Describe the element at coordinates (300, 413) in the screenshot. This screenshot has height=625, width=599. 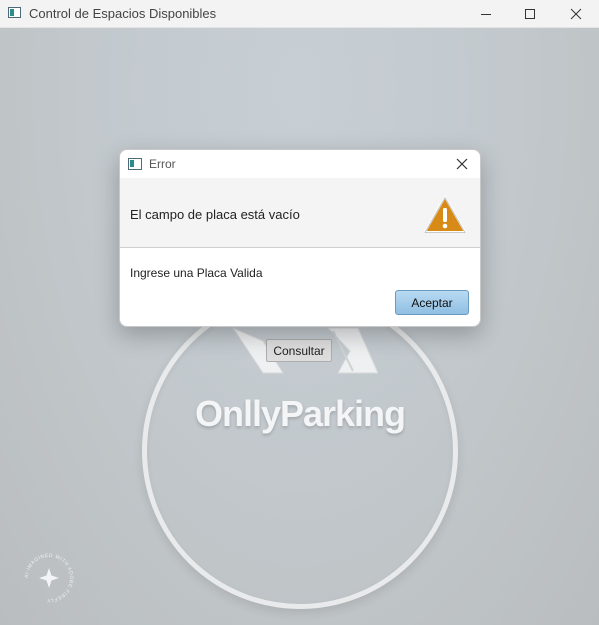
I see `brand-logo-text: OnllyParking` at that location.